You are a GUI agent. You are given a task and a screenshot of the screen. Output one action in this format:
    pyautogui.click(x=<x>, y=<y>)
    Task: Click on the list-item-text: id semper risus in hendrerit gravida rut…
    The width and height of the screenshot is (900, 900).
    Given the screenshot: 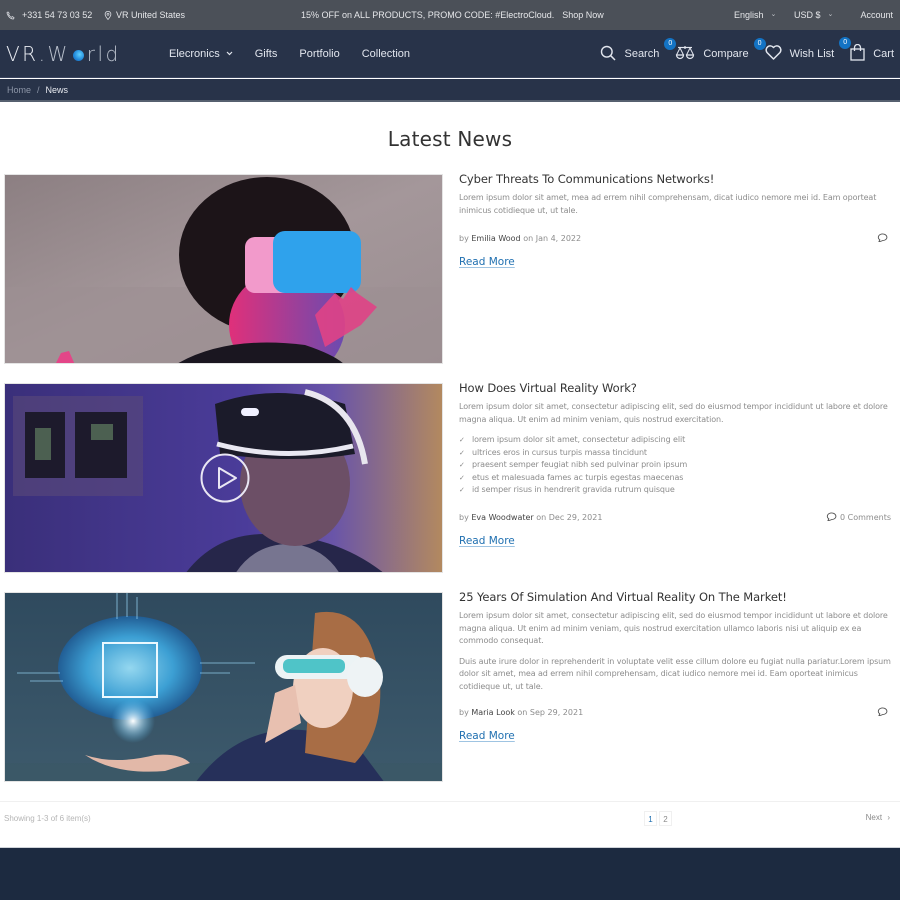 What is the action you would take?
    pyautogui.click(x=573, y=490)
    